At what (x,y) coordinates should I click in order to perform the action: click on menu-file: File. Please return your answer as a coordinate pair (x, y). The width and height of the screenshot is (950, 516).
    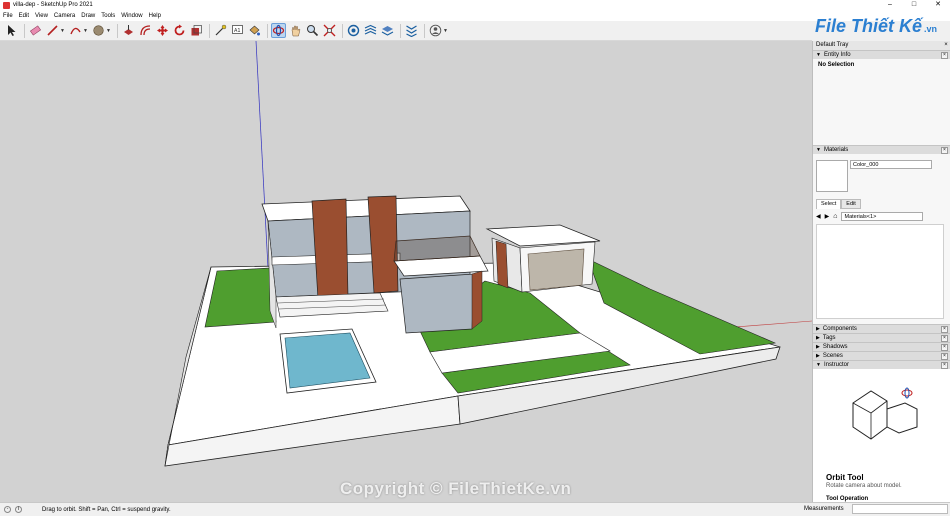
    Looking at the image, I should click on (8, 16).